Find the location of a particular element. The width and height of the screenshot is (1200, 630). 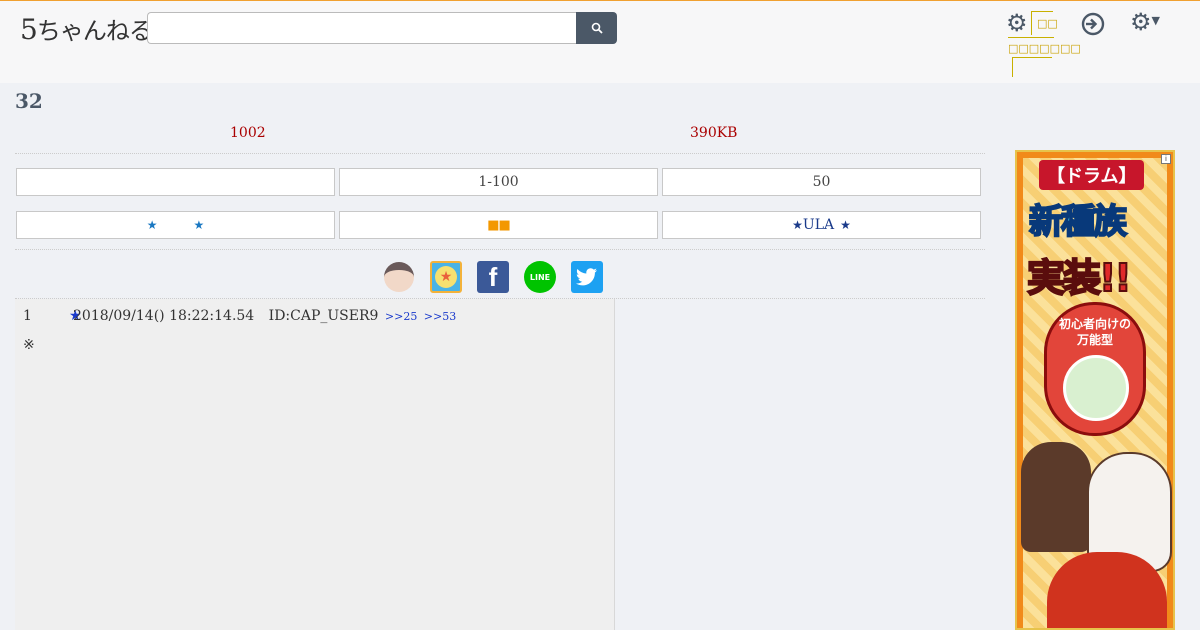

character-face is located at coordinates (399, 277).